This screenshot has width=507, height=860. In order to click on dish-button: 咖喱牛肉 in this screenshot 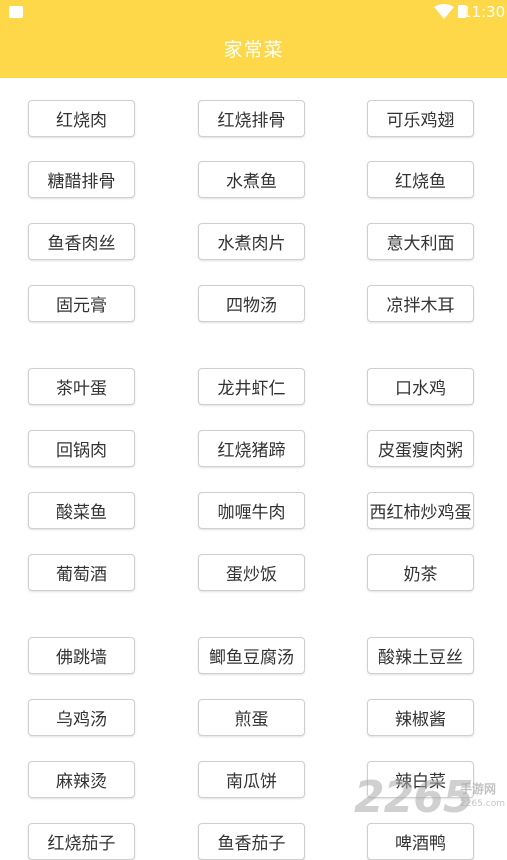, I will do `click(251, 510)`.